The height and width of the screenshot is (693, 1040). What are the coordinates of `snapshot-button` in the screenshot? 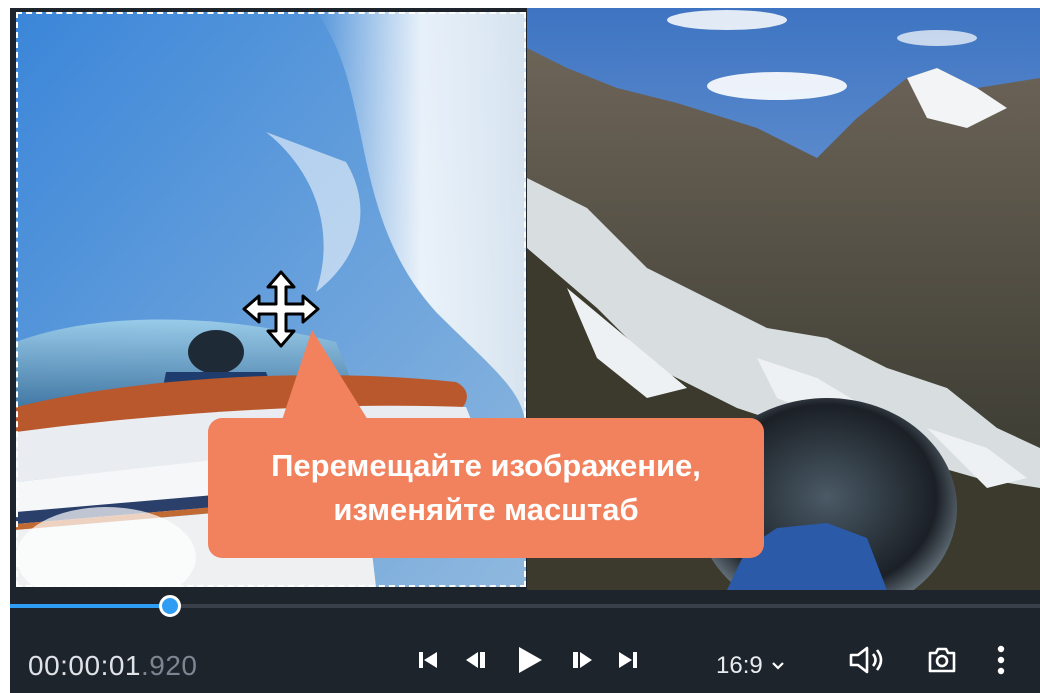 It's located at (942, 660).